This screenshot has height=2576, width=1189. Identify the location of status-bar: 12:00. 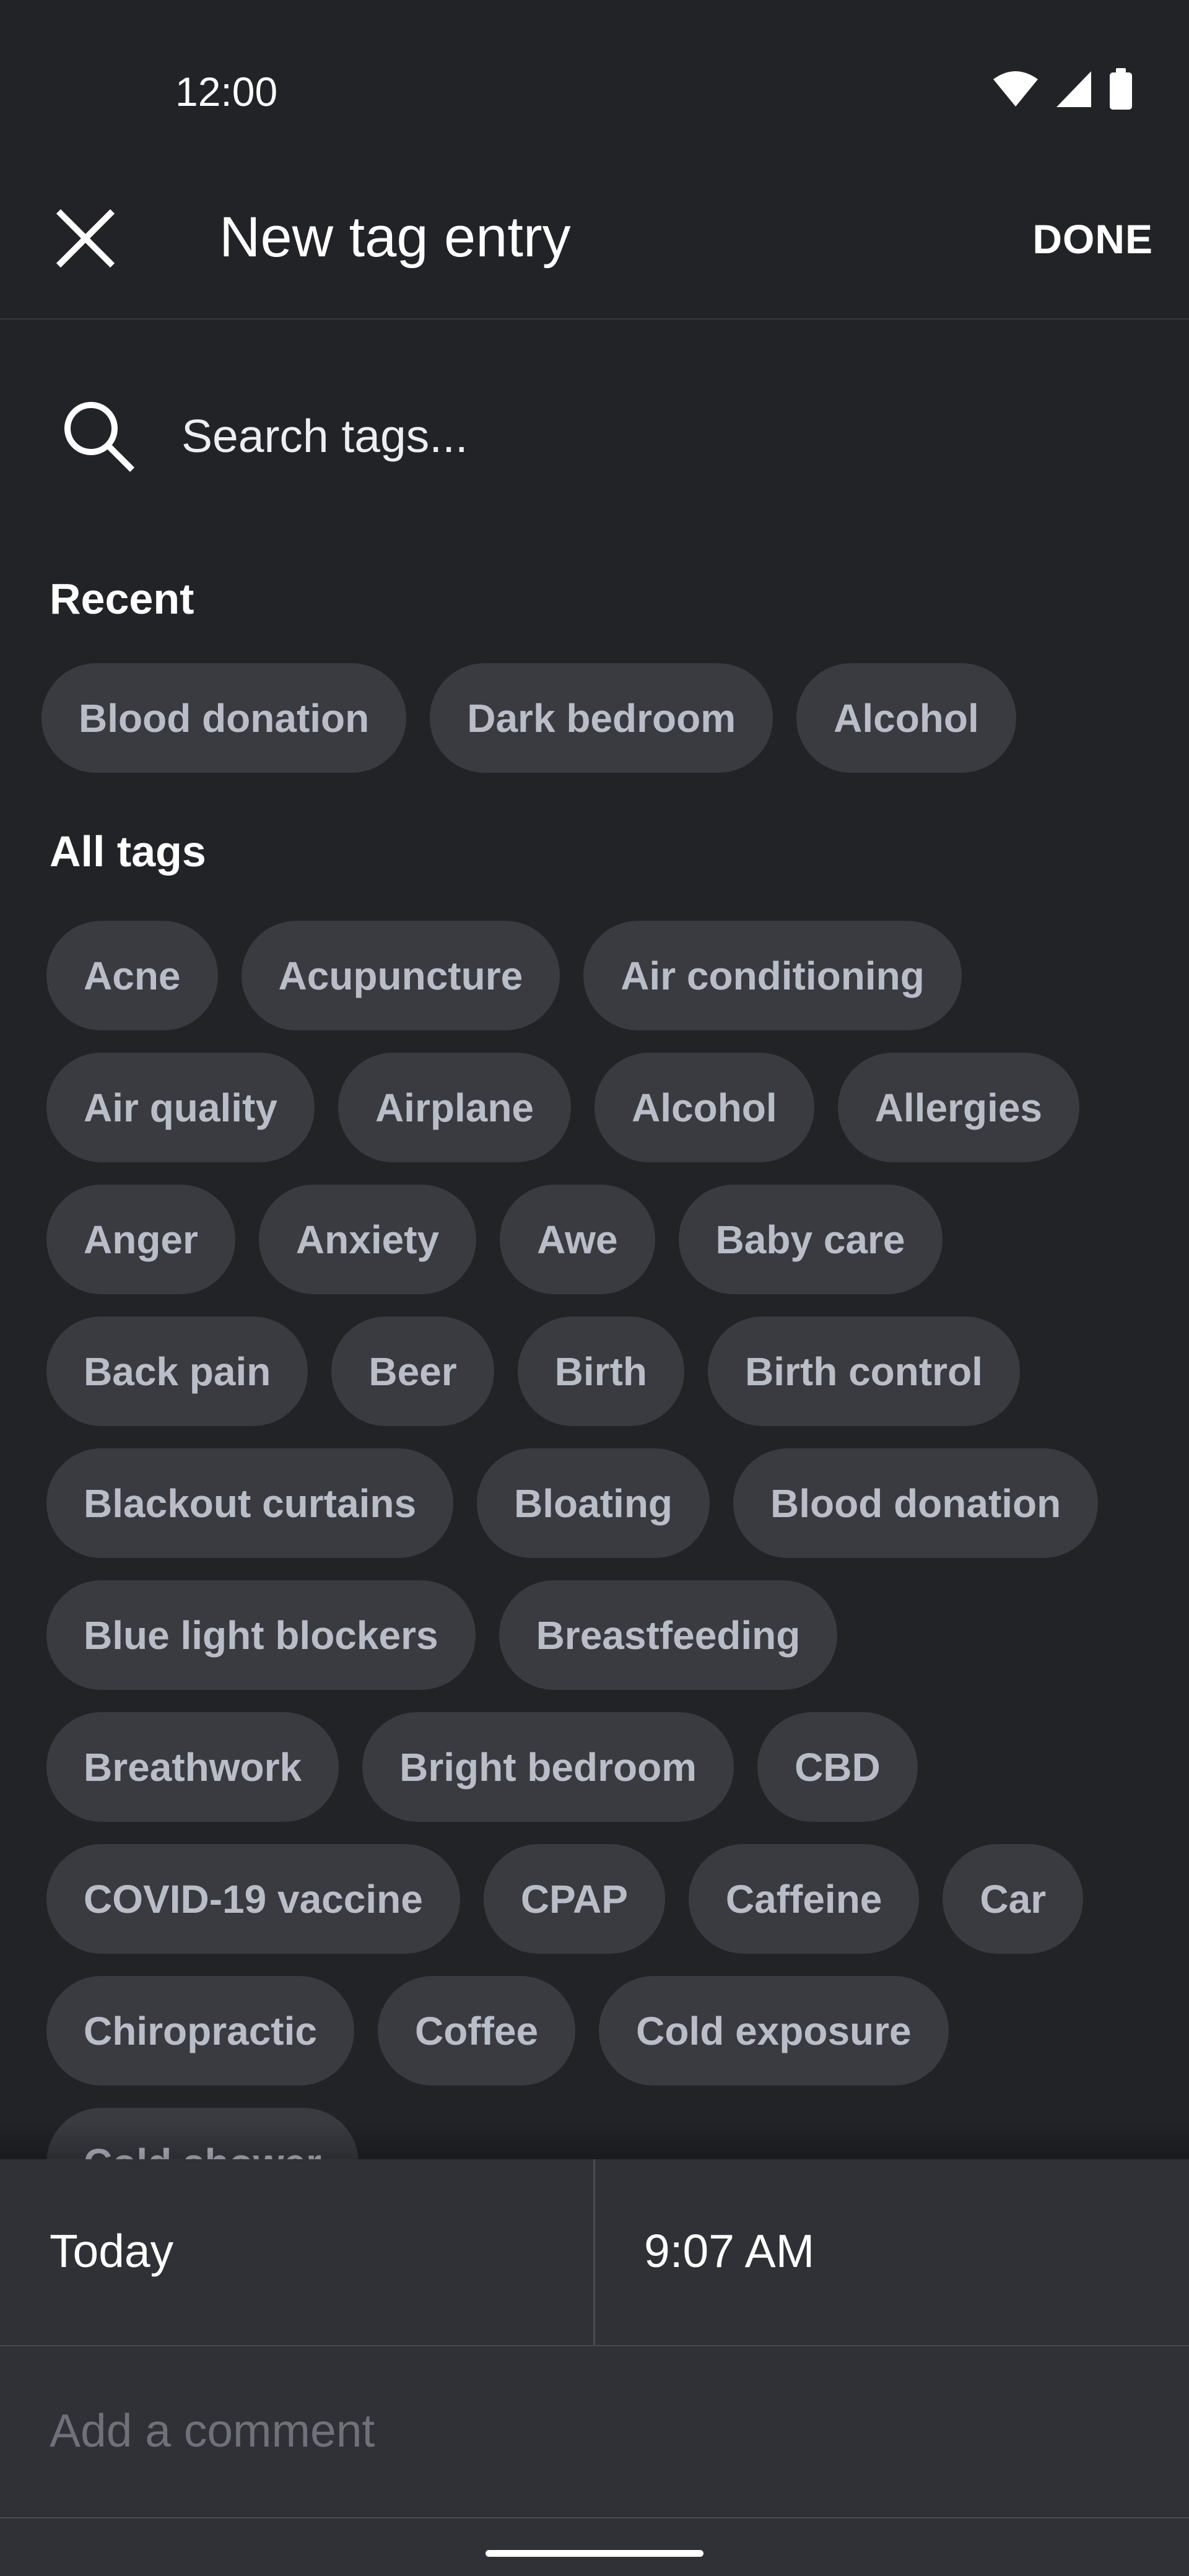
(594, 74).